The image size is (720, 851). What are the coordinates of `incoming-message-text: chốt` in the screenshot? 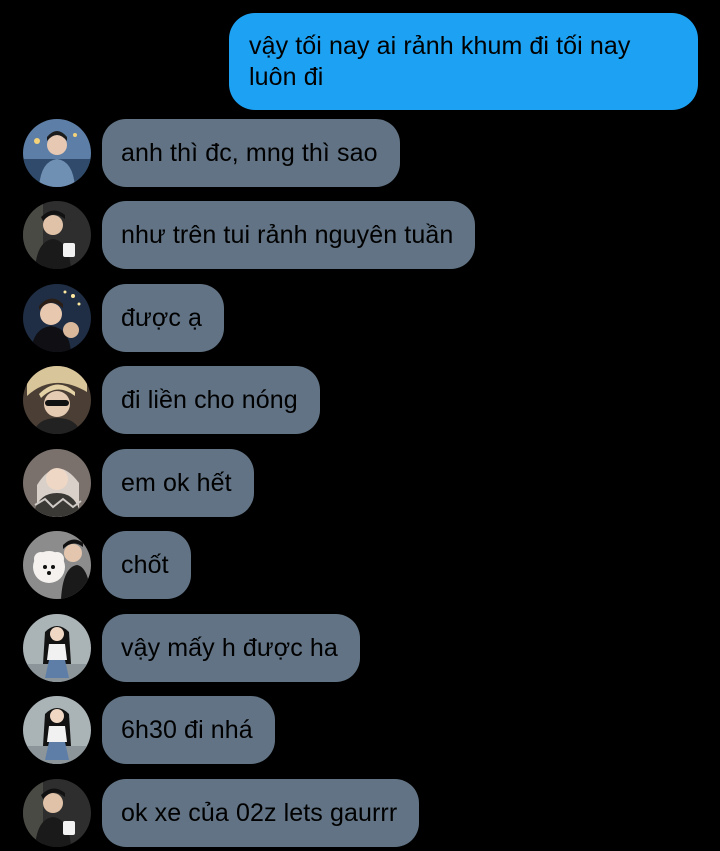 It's located at (145, 565).